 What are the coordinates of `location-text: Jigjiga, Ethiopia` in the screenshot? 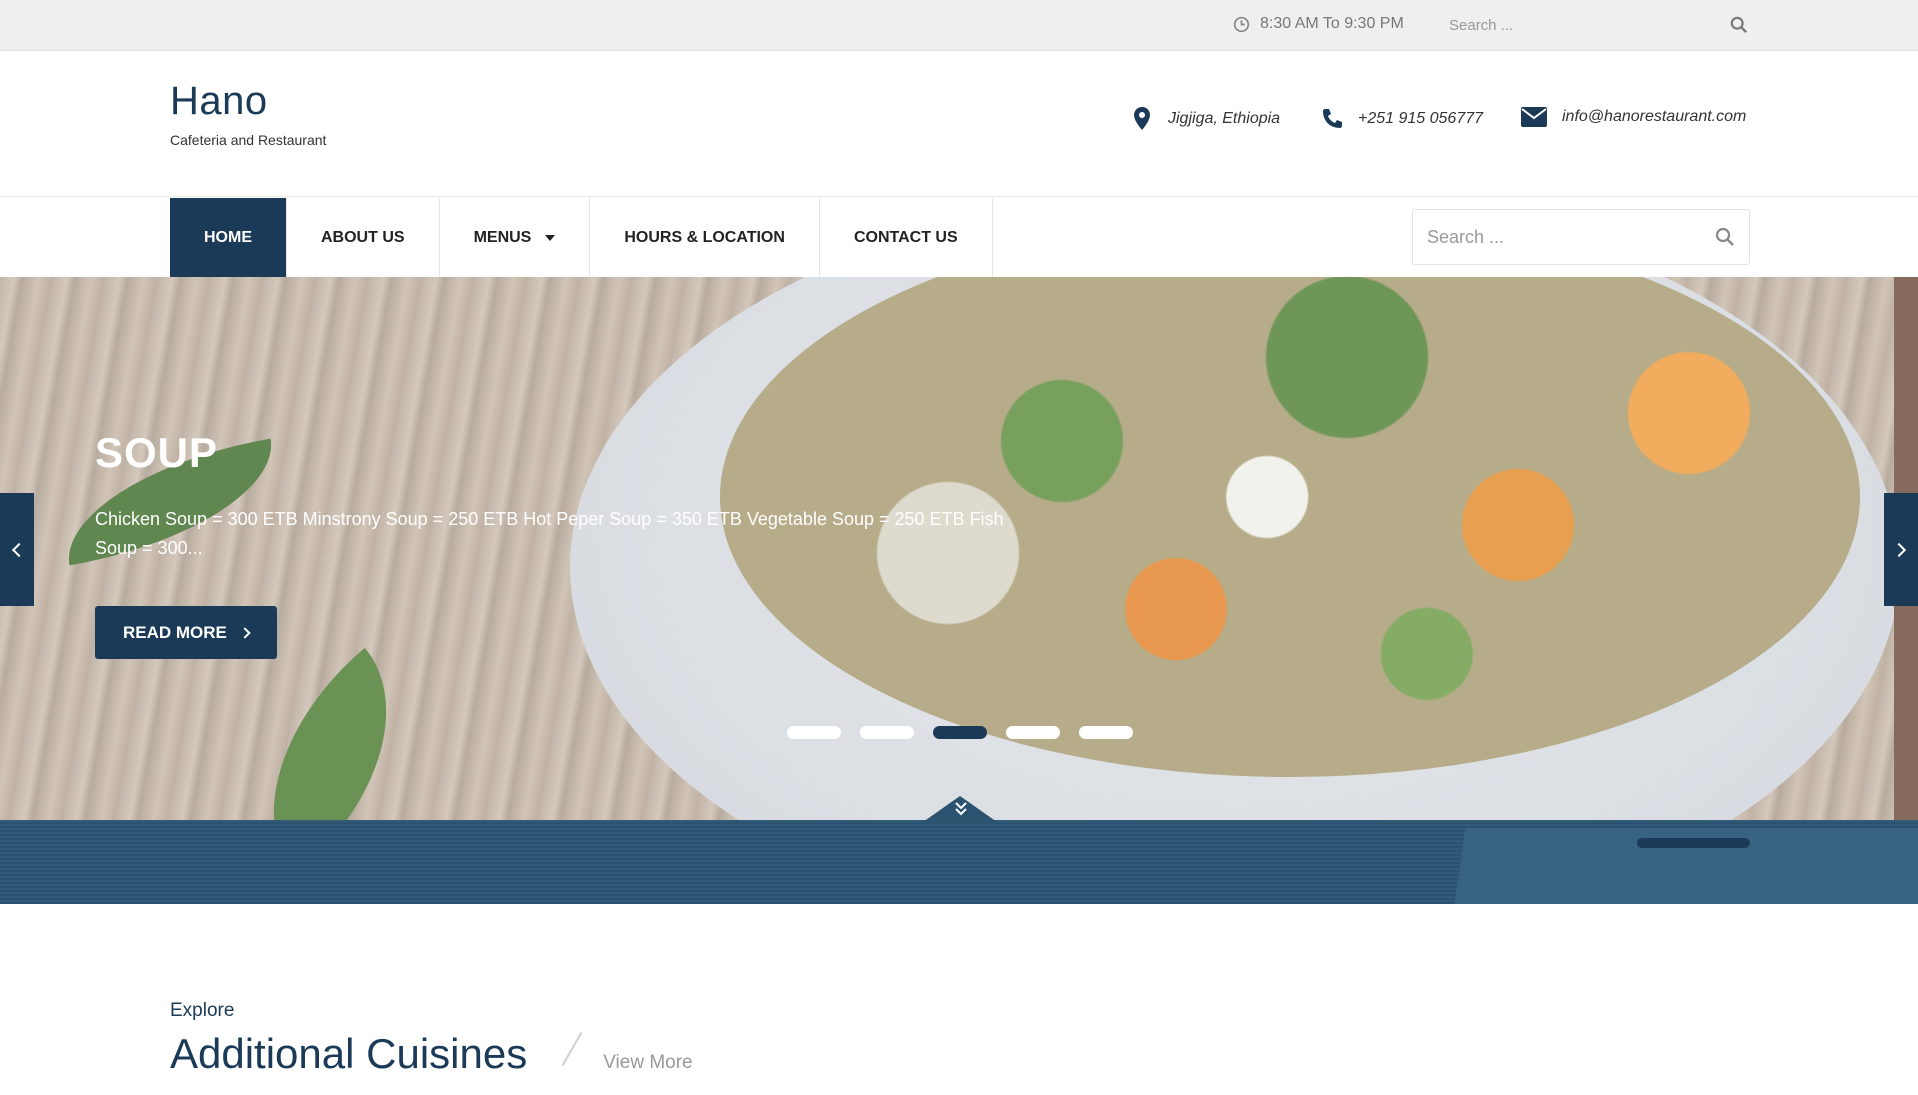 It's located at (1224, 118).